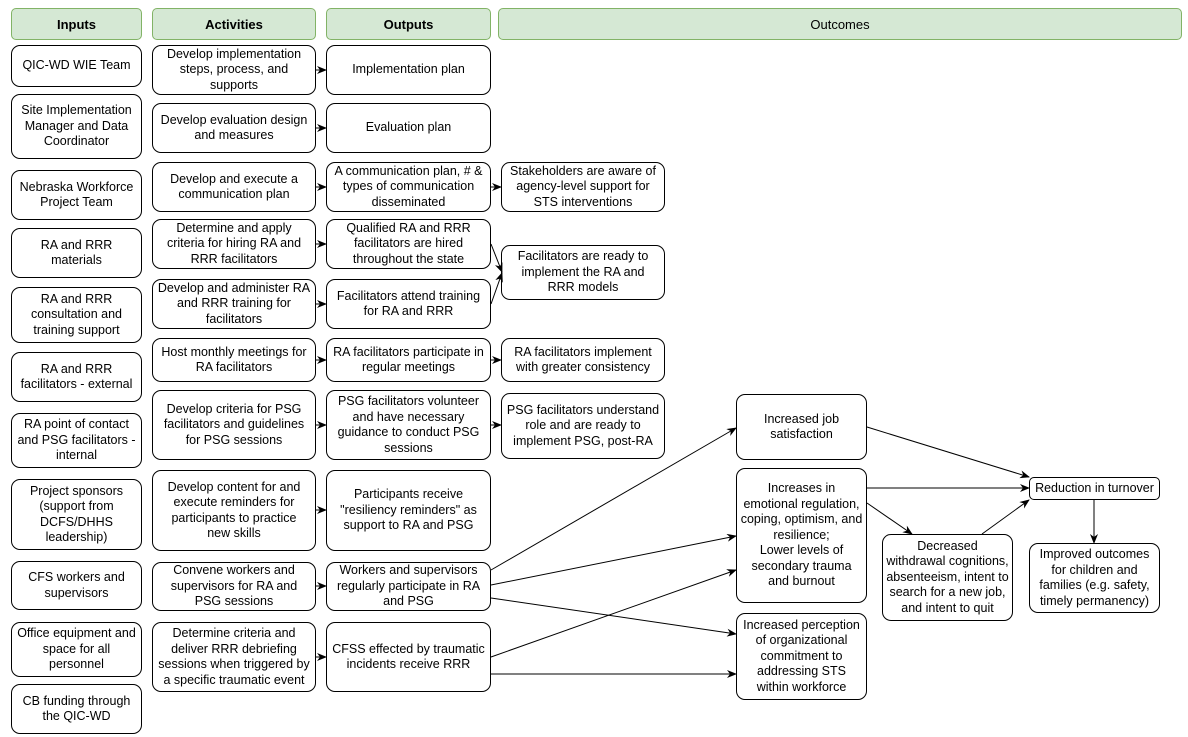 The width and height of the screenshot is (1188, 737). What do you see at coordinates (76, 195) in the screenshot?
I see `input-box: Nebraska Workforce Project Team` at bounding box center [76, 195].